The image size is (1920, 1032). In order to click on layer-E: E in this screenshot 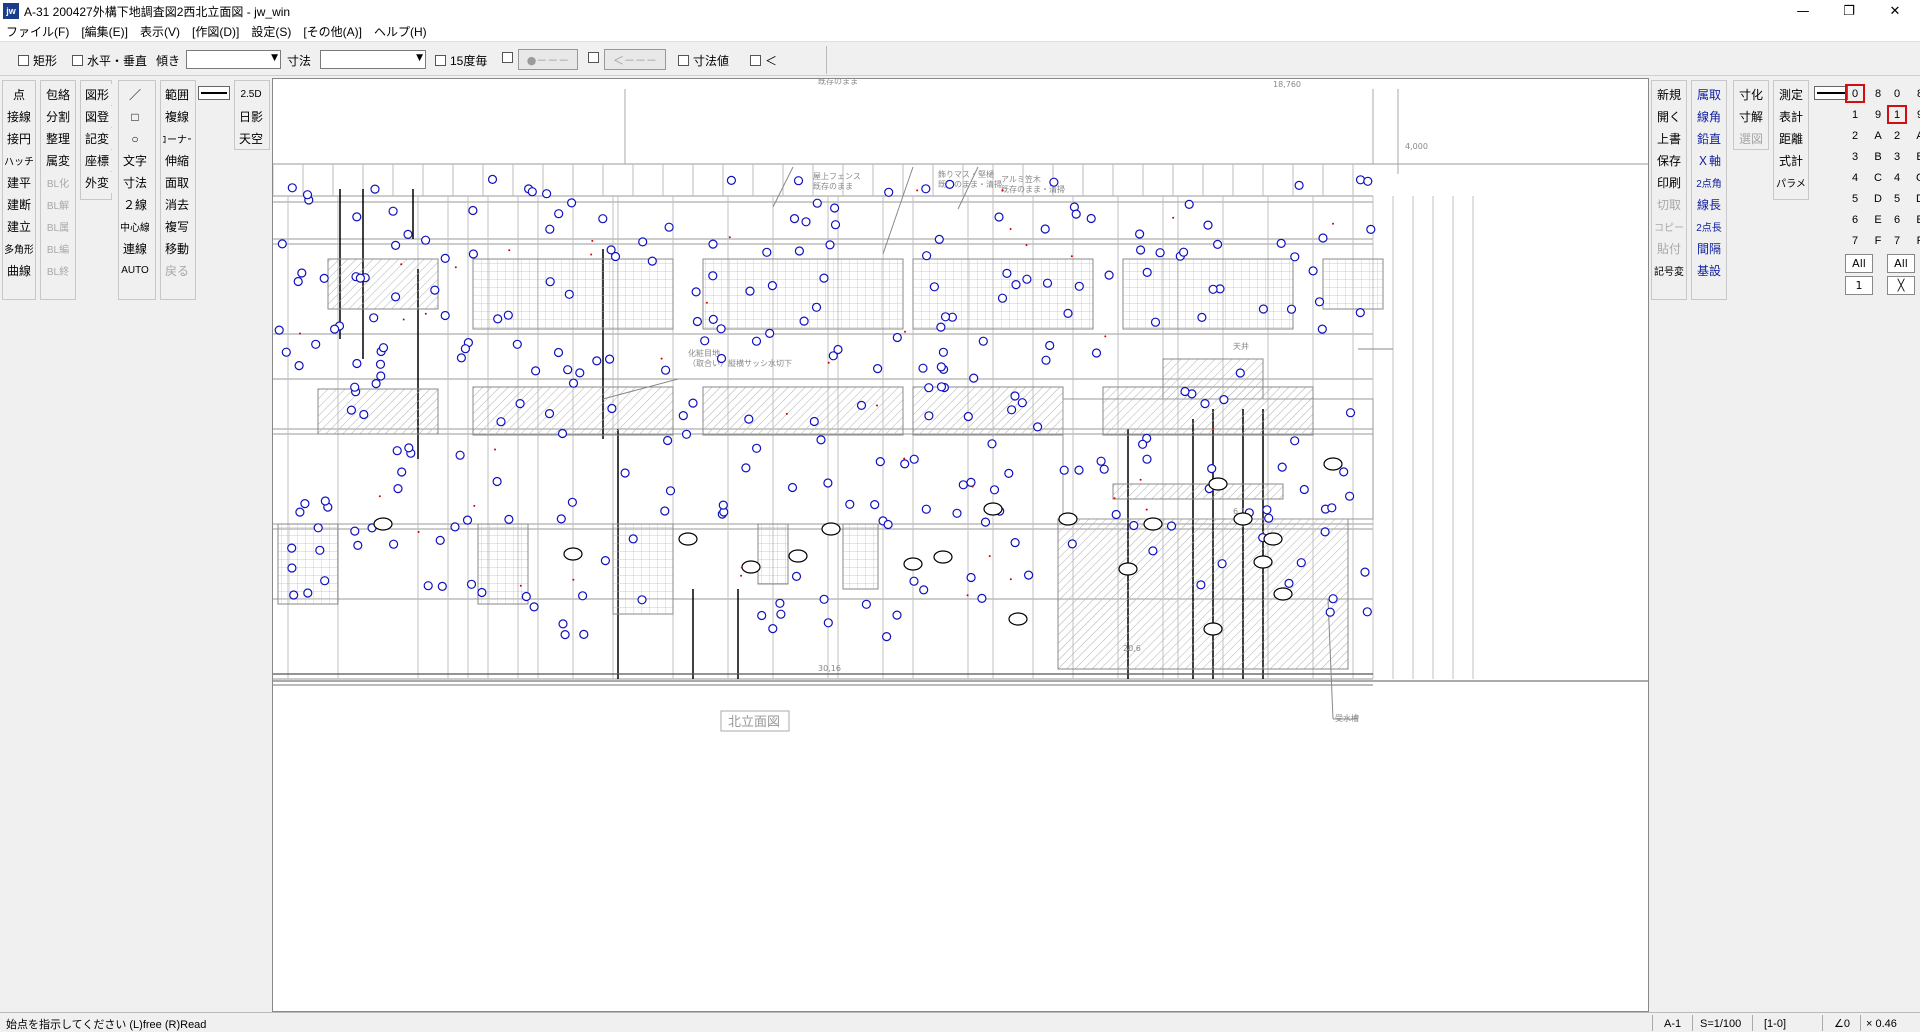, I will do `click(1915, 219)`.